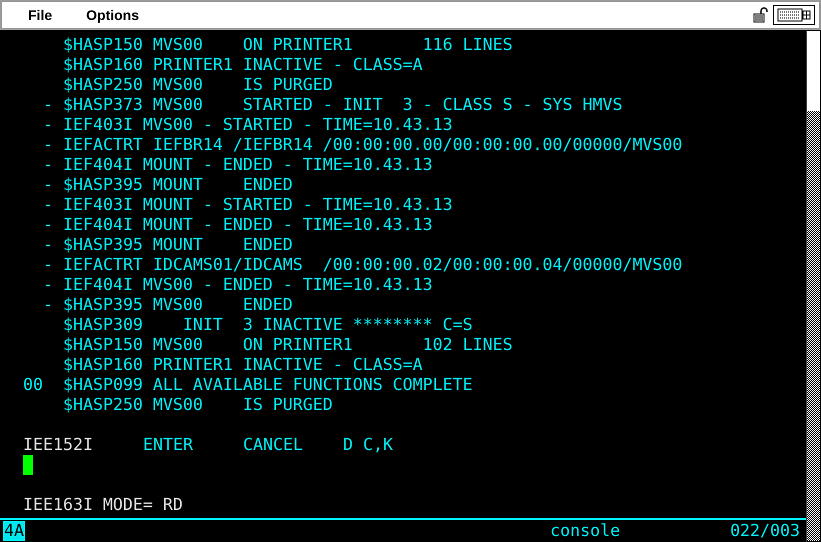 Image resolution: width=821 pixels, height=542 pixels. I want to click on prompt-option: D C,K, so click(368, 445).